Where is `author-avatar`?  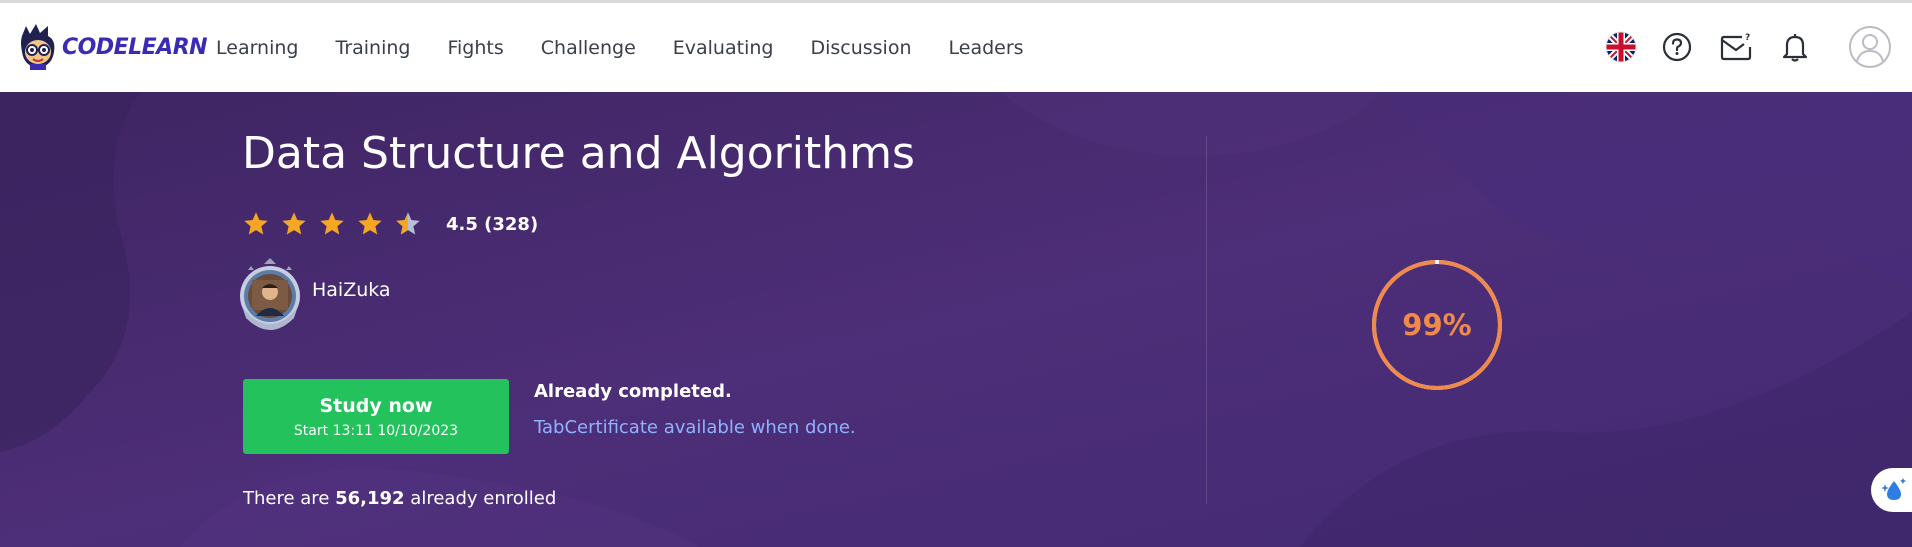
author-avatar is located at coordinates (270, 294).